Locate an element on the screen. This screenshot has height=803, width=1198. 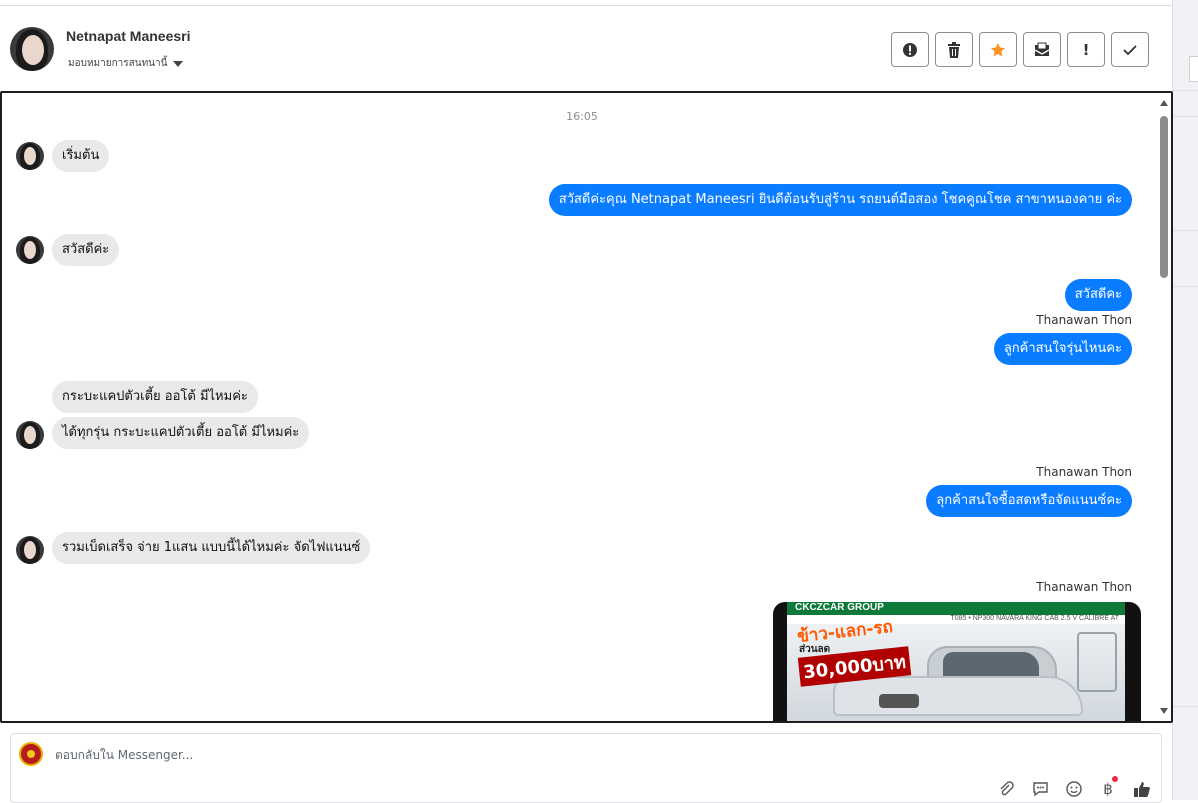
message-timestamp: 16:05 is located at coordinates (582, 116).